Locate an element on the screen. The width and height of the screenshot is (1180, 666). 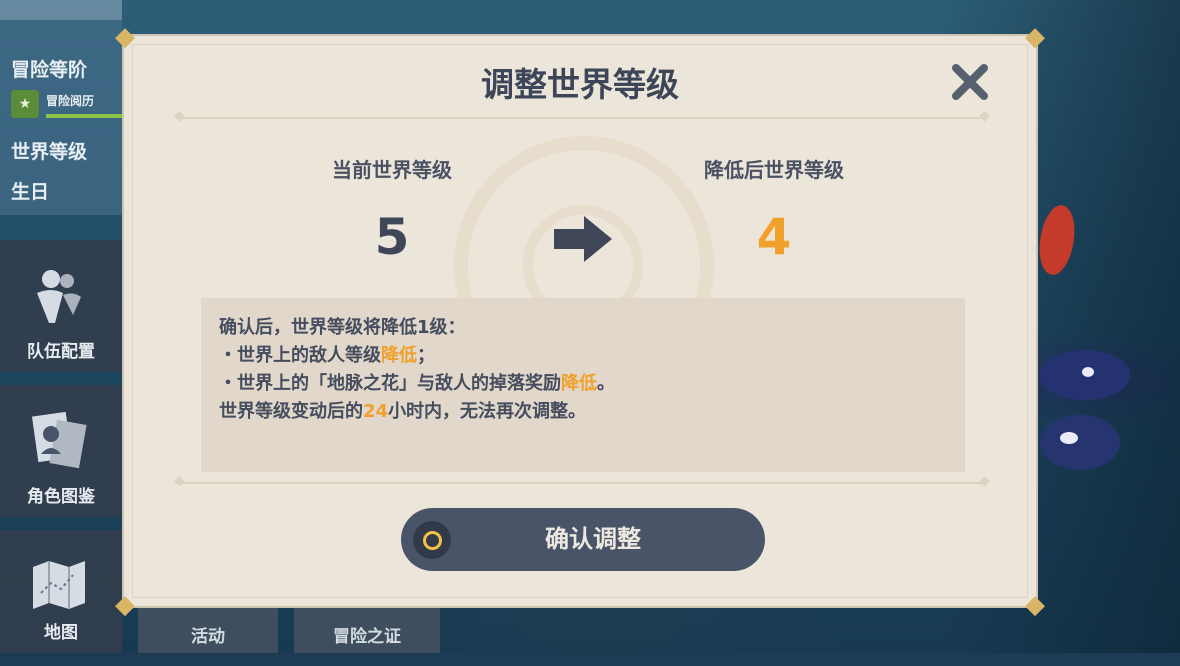
bottom-divider is located at coordinates (582, 481).